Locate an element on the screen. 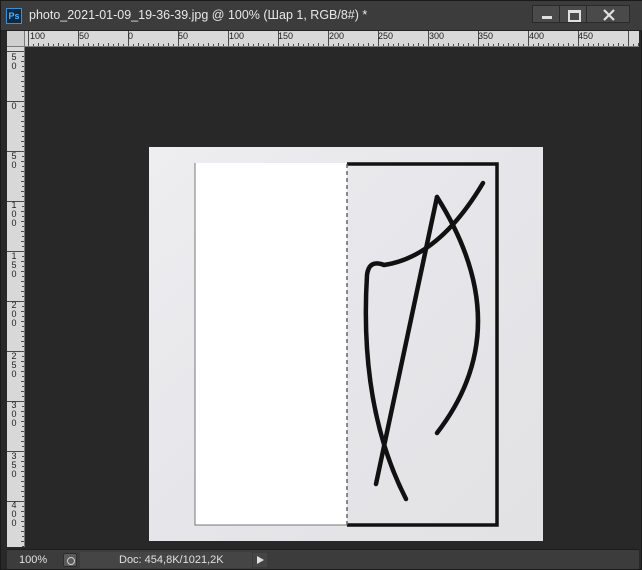  quick-share-icon is located at coordinates (70, 560).